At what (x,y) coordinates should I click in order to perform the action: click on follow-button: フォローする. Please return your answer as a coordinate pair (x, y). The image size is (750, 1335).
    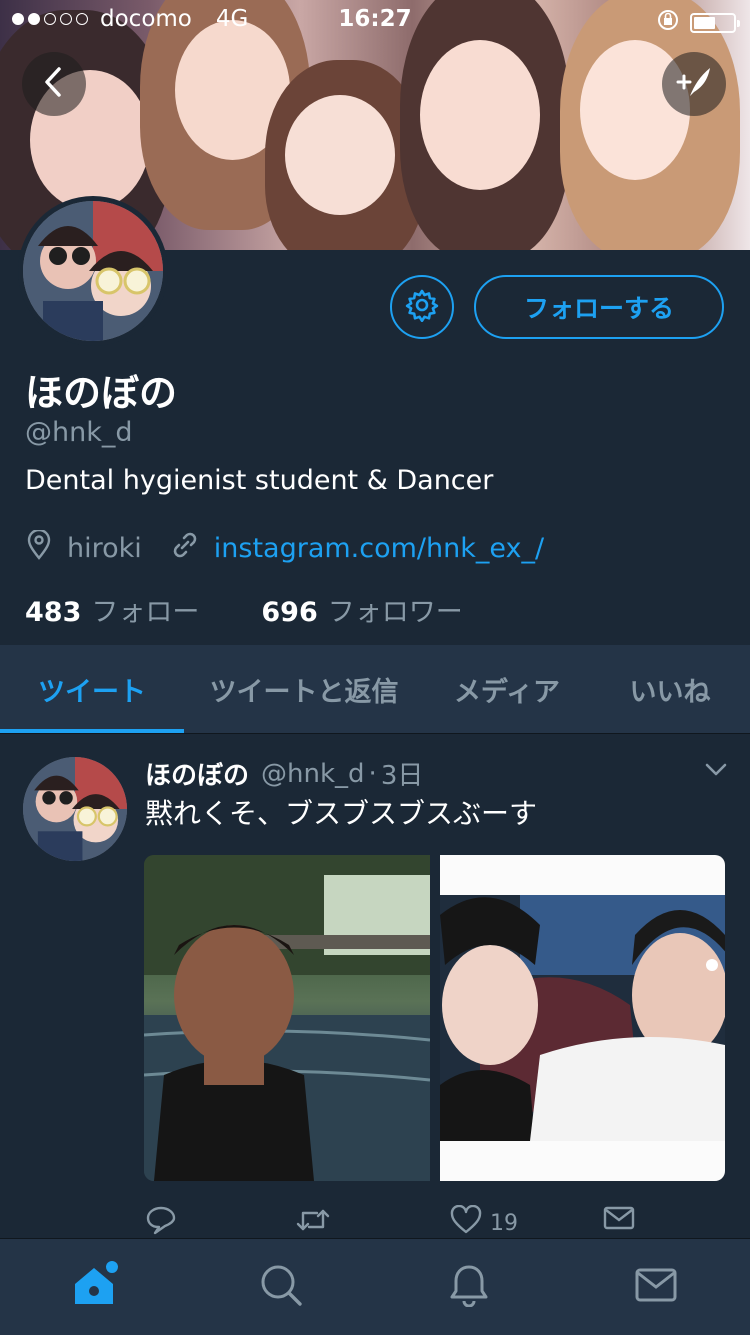
    Looking at the image, I should click on (599, 307).